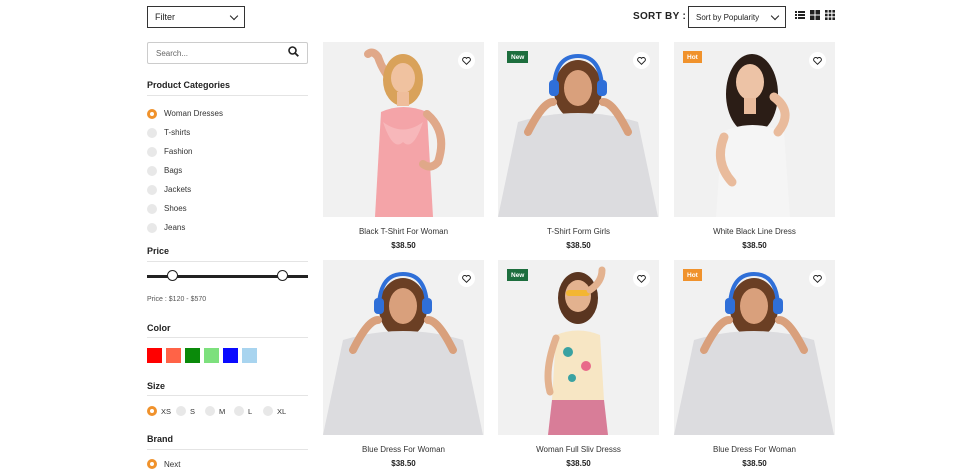 This screenshot has width=980, height=471. Describe the element at coordinates (282, 275) in the screenshot. I see `price-max-handle` at that location.